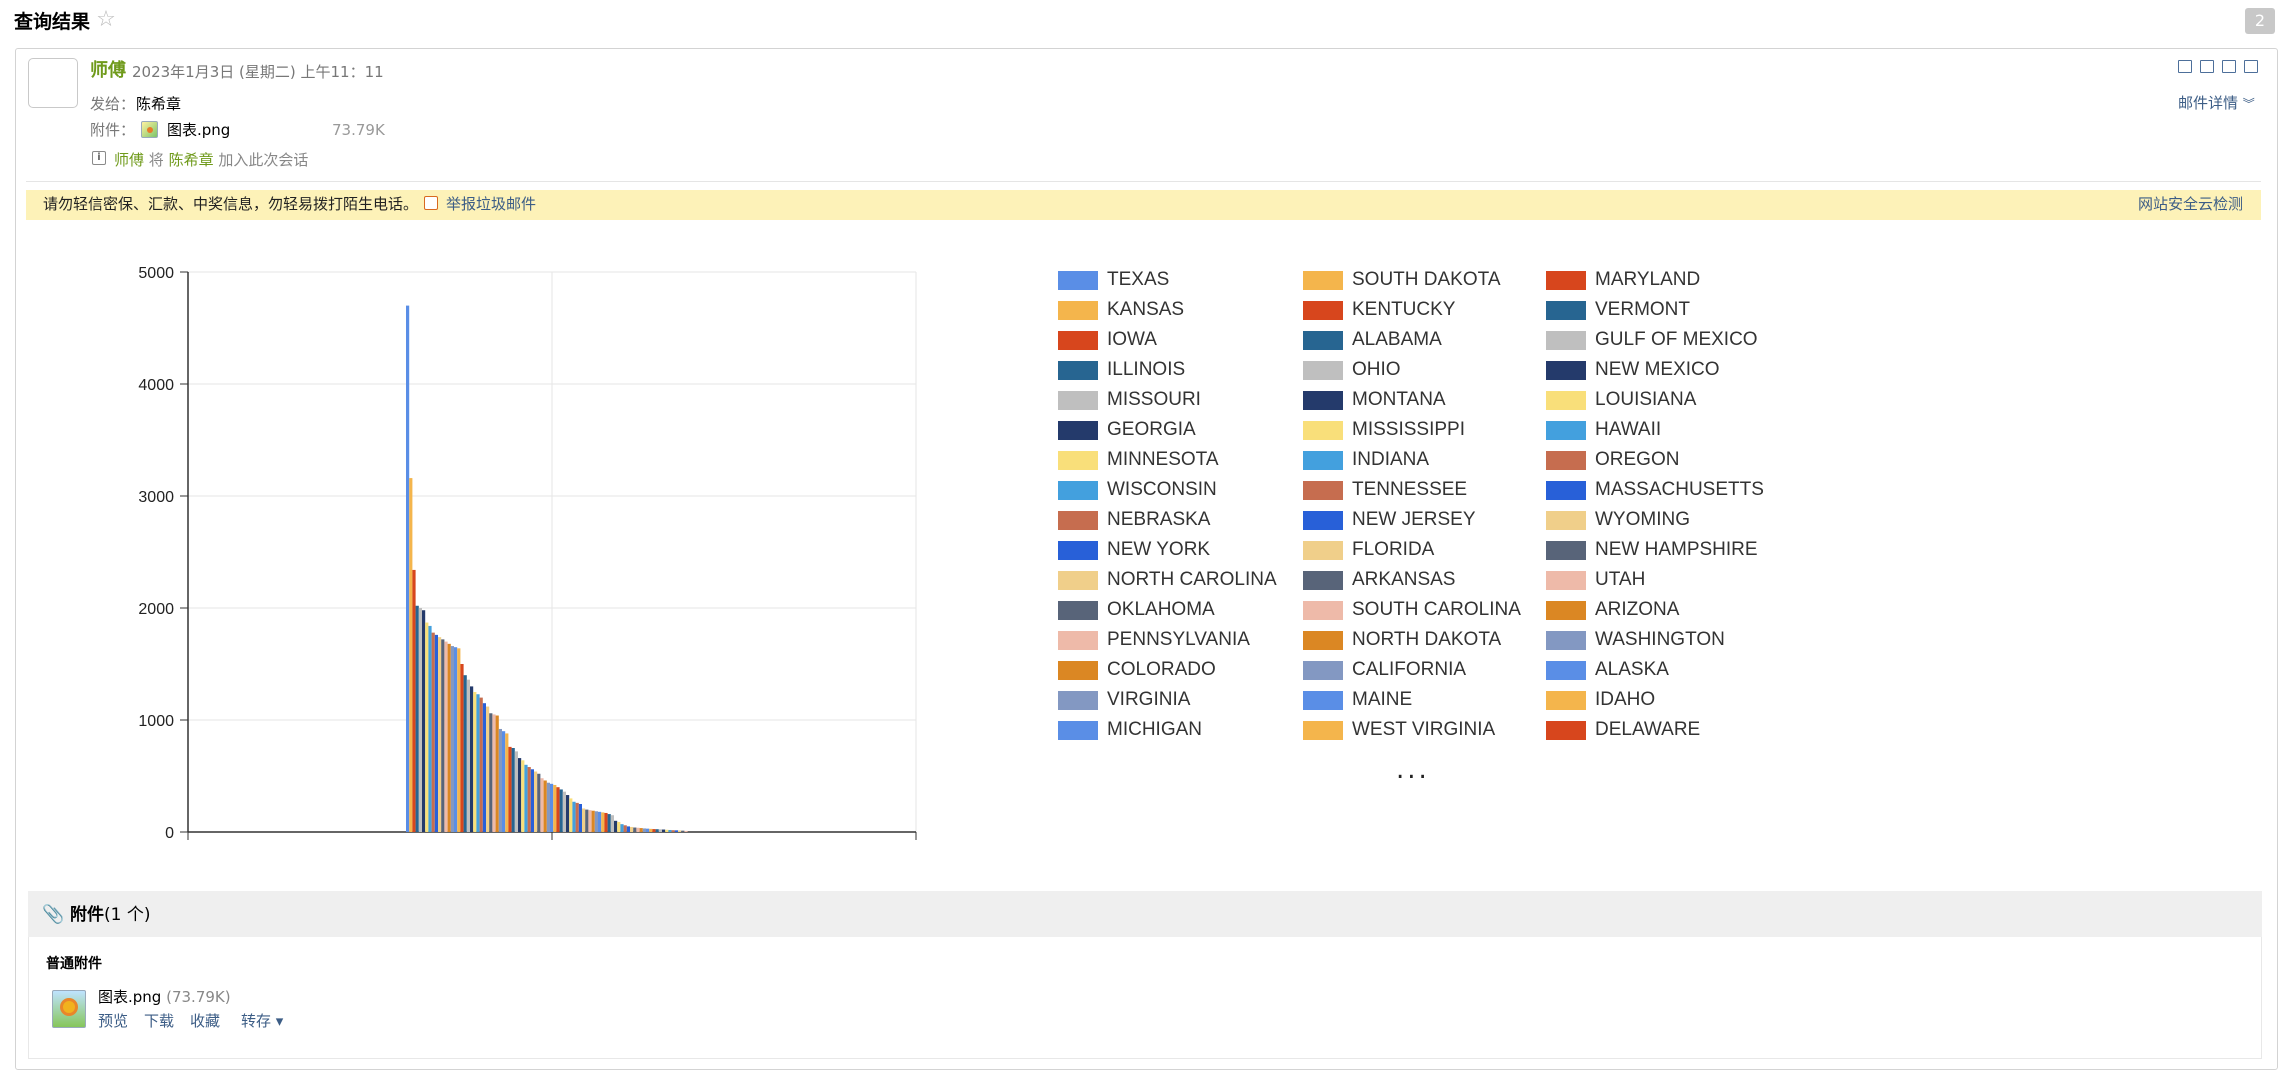 The height and width of the screenshot is (1074, 2293). I want to click on source-view-icon, so click(2207, 66).